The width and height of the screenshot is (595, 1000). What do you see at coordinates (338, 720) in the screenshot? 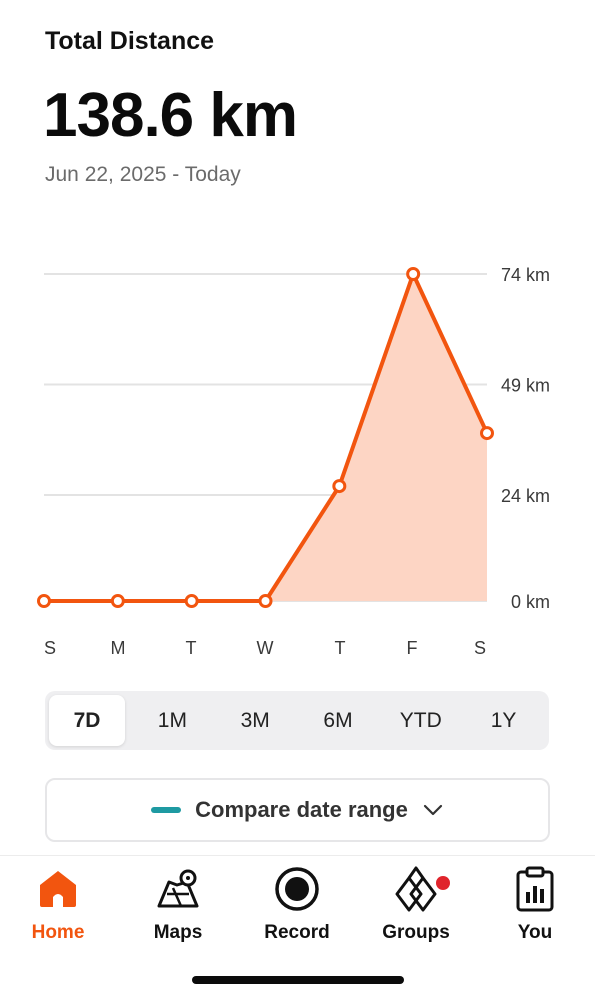
I see `range-6m: 6M` at bounding box center [338, 720].